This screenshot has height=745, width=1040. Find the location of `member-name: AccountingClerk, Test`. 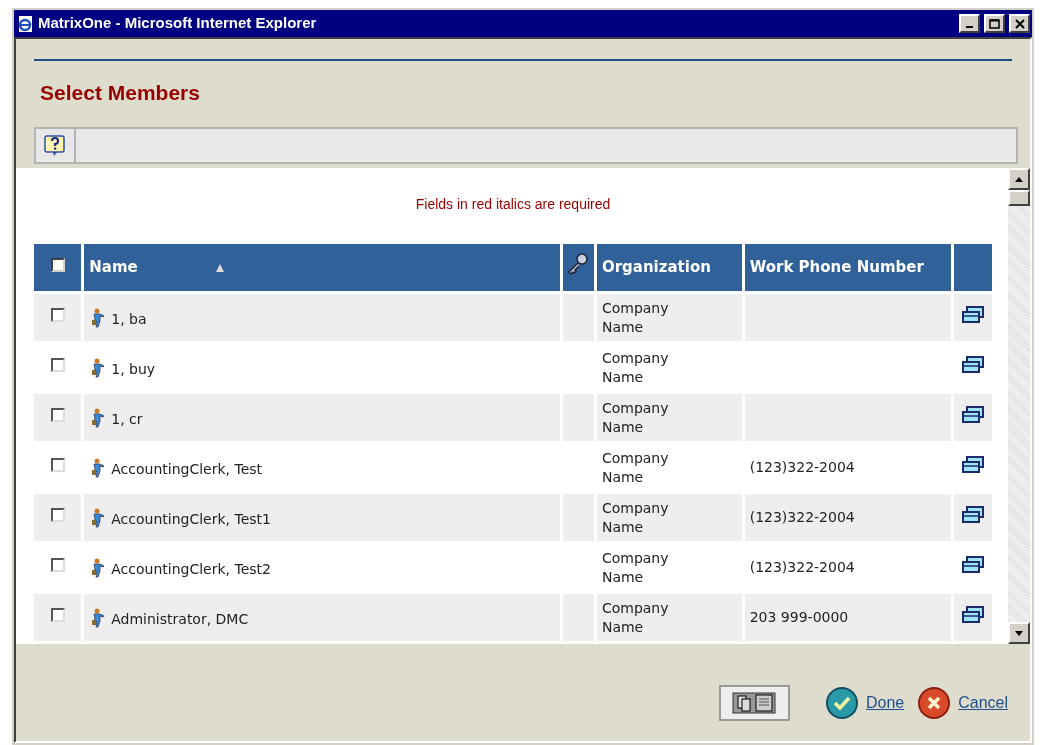

member-name: AccountingClerk, Test is located at coordinates (187, 469).